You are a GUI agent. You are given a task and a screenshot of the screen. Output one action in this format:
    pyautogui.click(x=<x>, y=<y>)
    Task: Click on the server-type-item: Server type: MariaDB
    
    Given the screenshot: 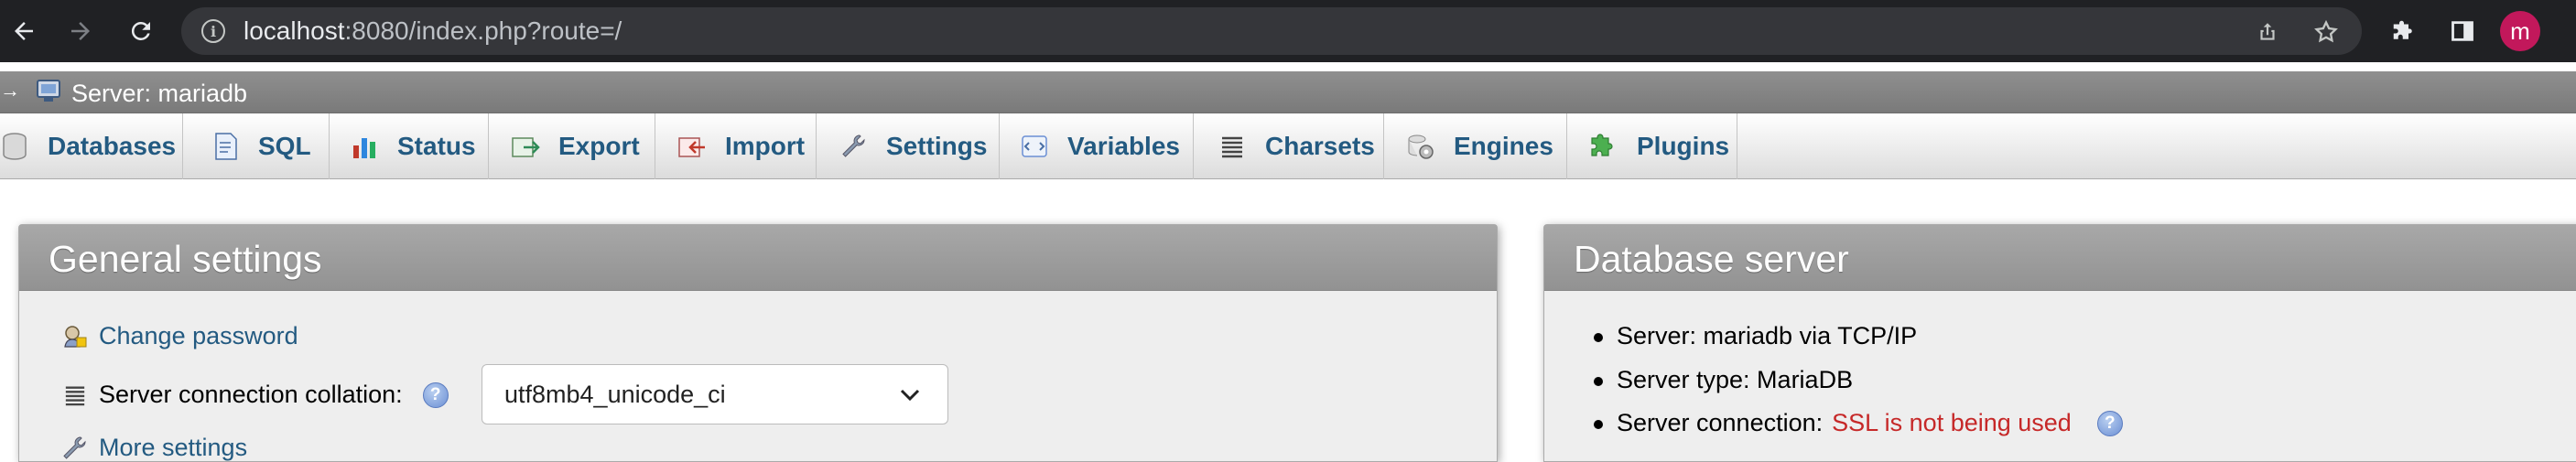 What is the action you would take?
    pyautogui.click(x=1724, y=380)
    